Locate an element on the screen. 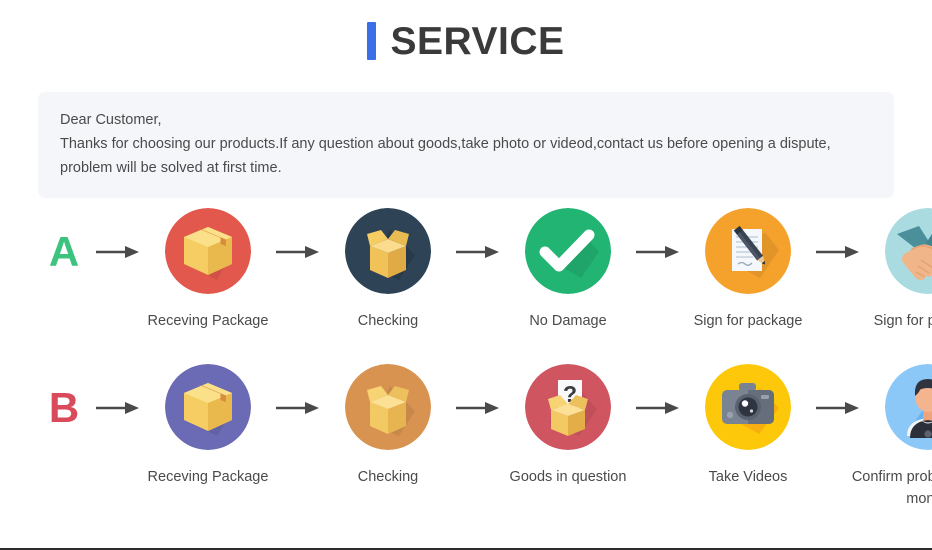  step-b-3: ? Goods in question is located at coordinates (568, 426).